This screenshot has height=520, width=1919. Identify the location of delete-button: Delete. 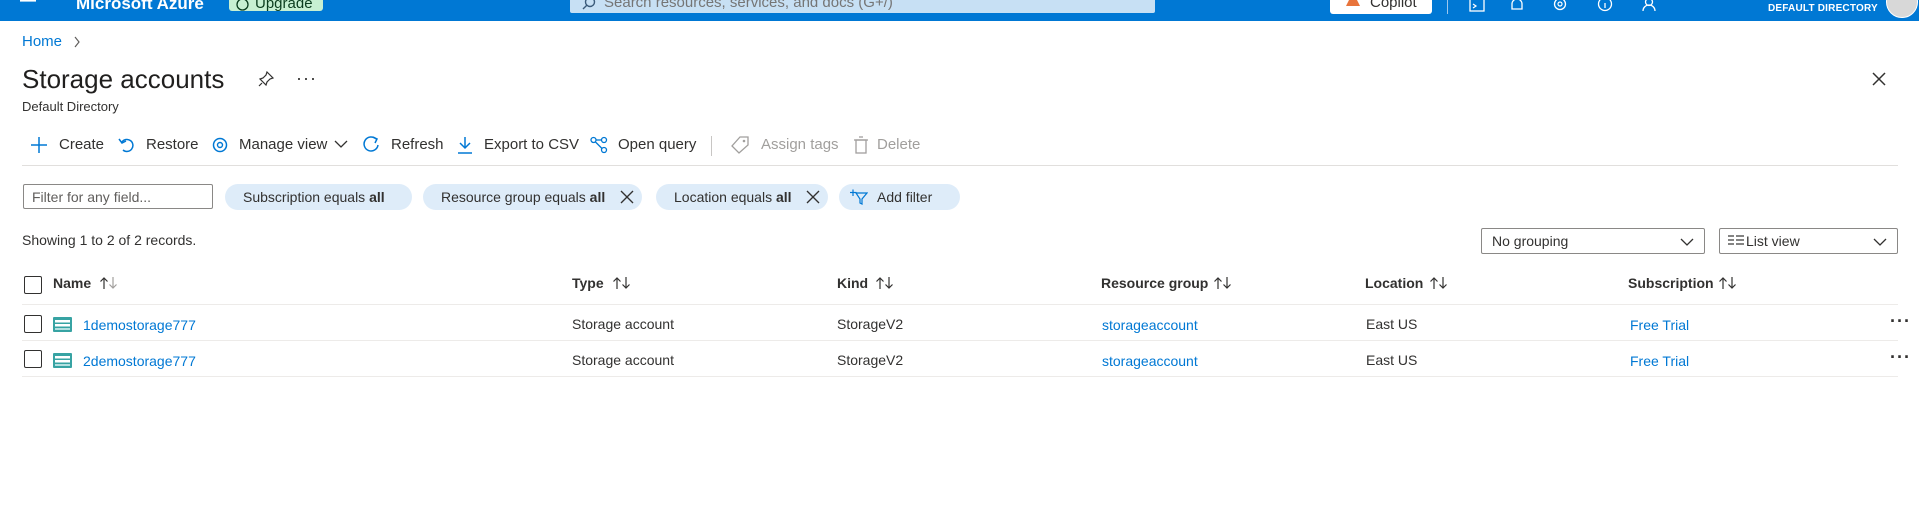
(892, 145).